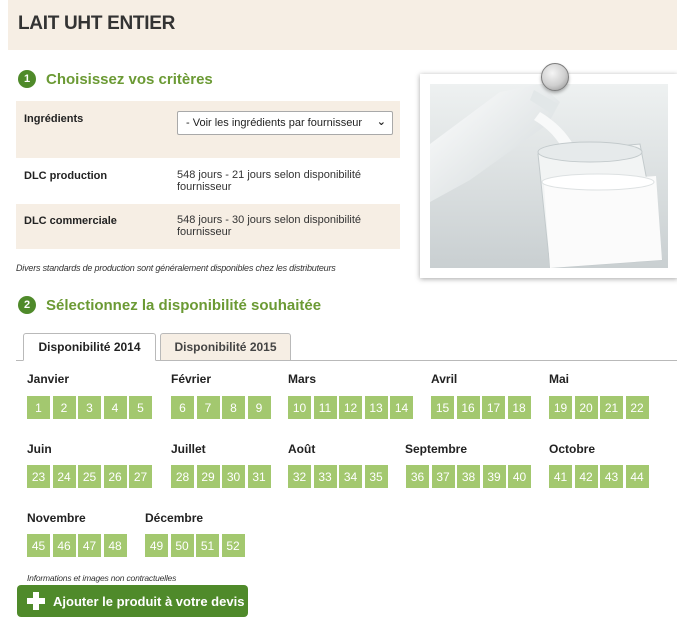 This screenshot has height=620, width=677. I want to click on month-label: Février, so click(191, 379).